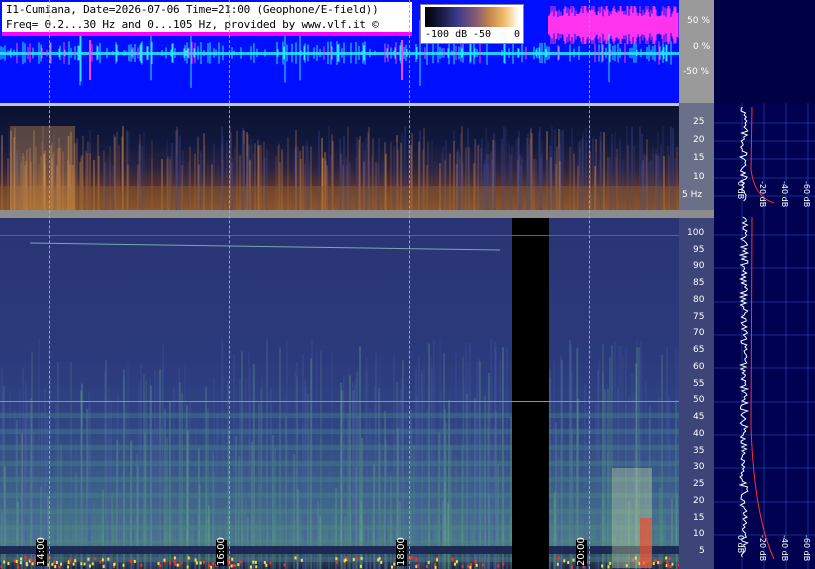 Image resolution: width=815 pixels, height=569 pixels. What do you see at coordinates (357, 214) in the screenshot?
I see `separator-middle` at bounding box center [357, 214].